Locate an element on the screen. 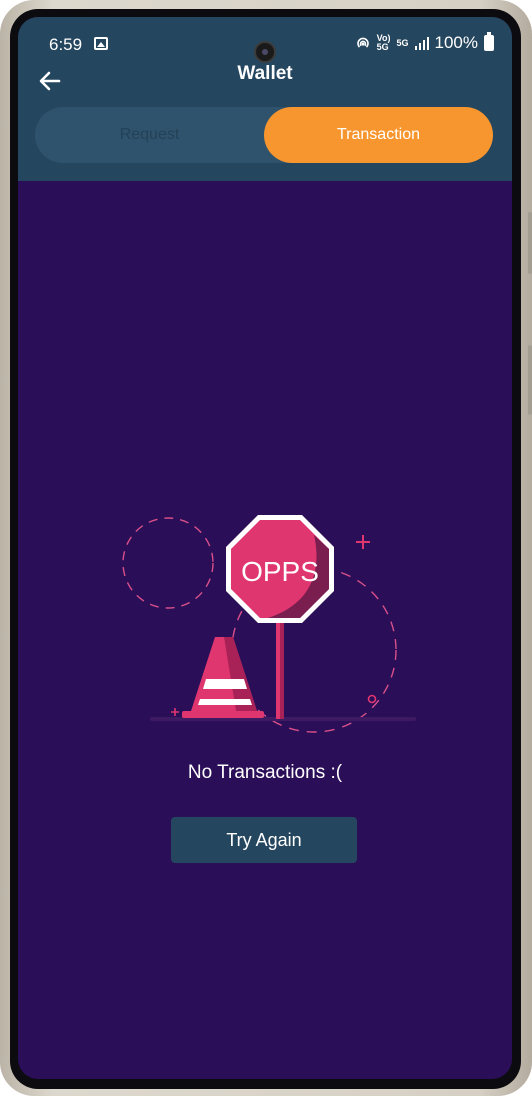 The image size is (532, 1096). dashed-circle-left is located at coordinates (168, 563).